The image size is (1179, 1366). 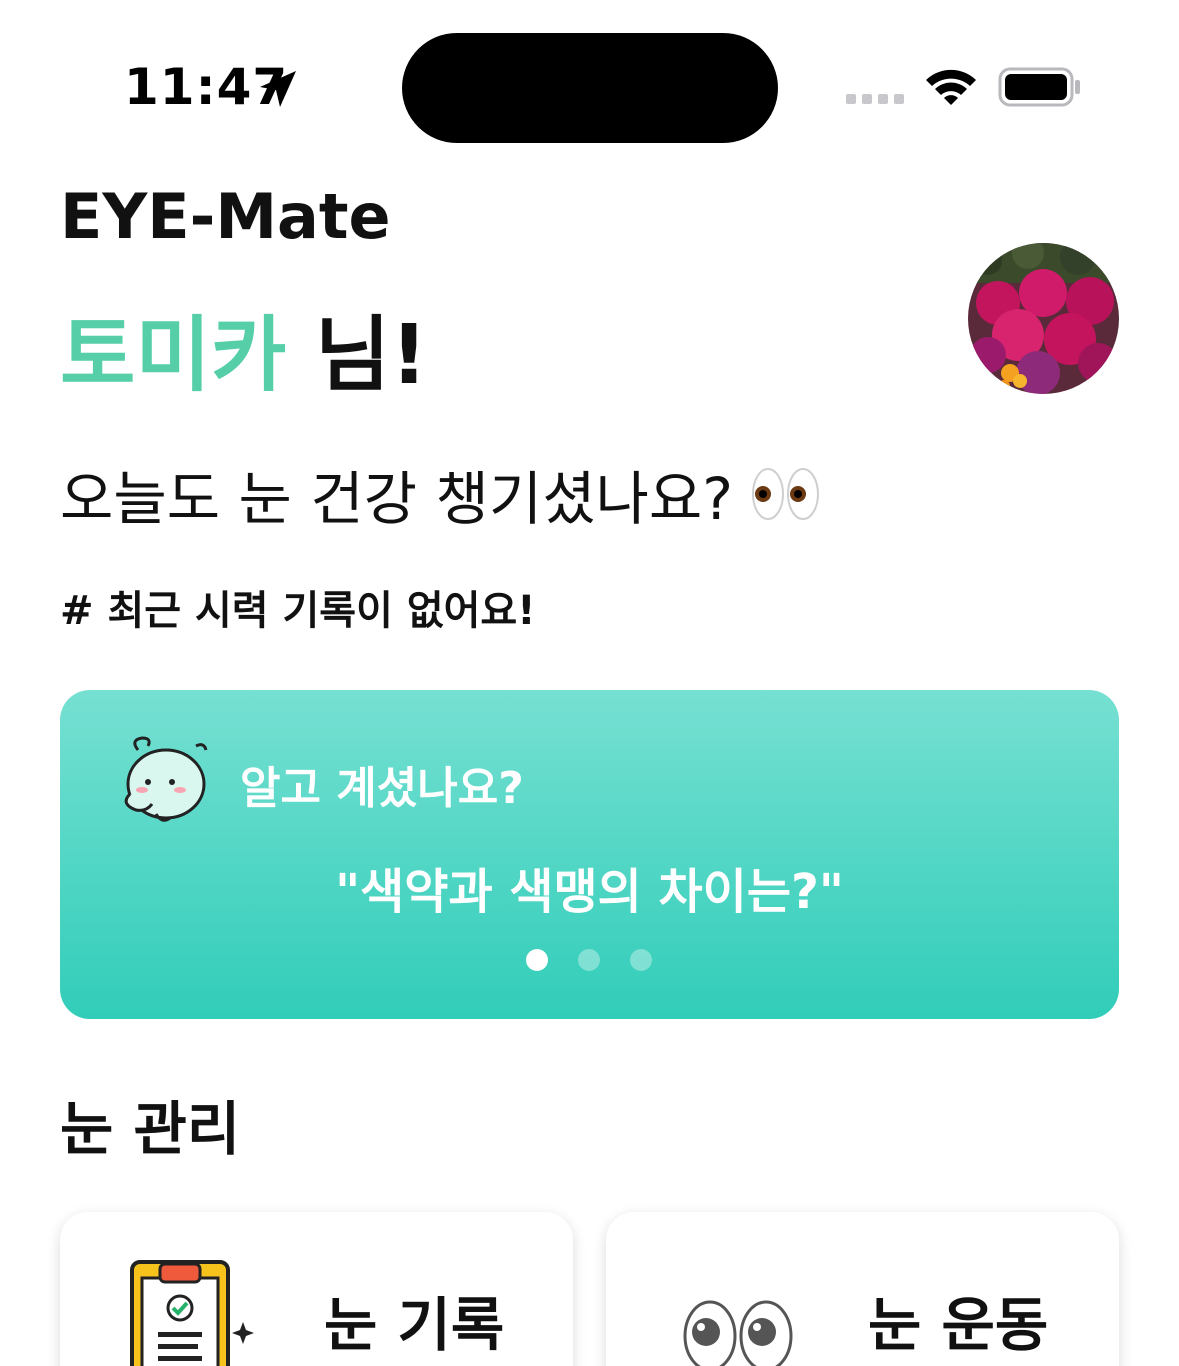 I want to click on greeting-suffix: 님!, so click(x=357, y=355).